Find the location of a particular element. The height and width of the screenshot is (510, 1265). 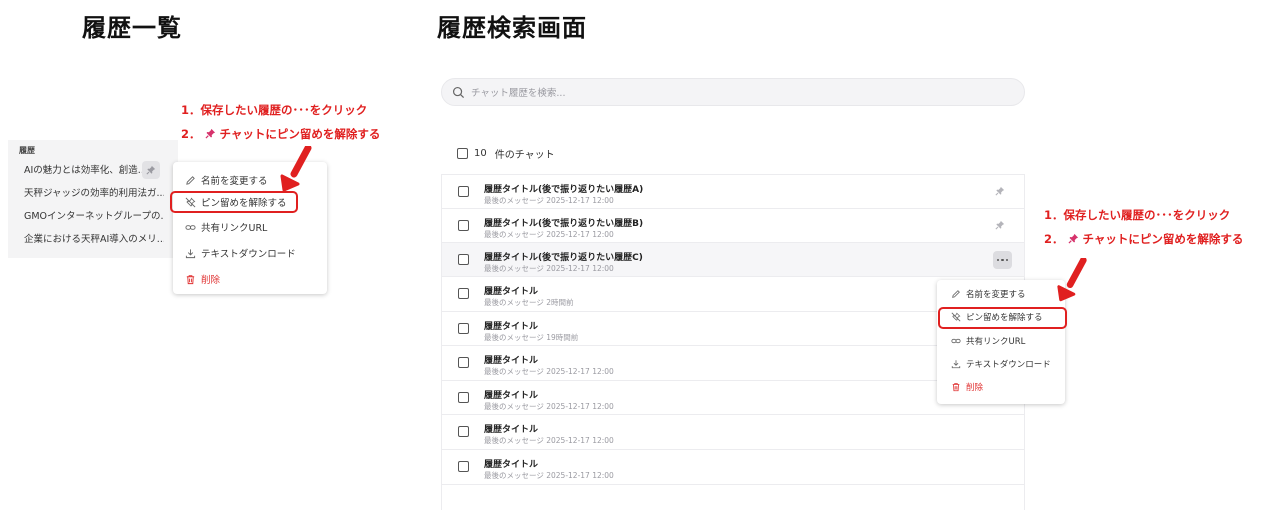

sidebar-label: 履歴 is located at coordinates (27, 150).